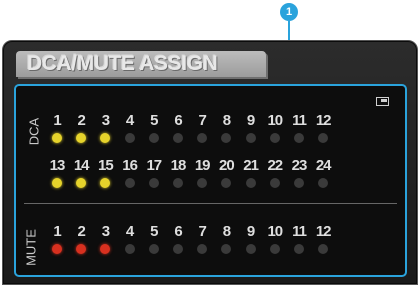 The image size is (420, 285). I want to click on dca-number-21: 21, so click(251, 165).